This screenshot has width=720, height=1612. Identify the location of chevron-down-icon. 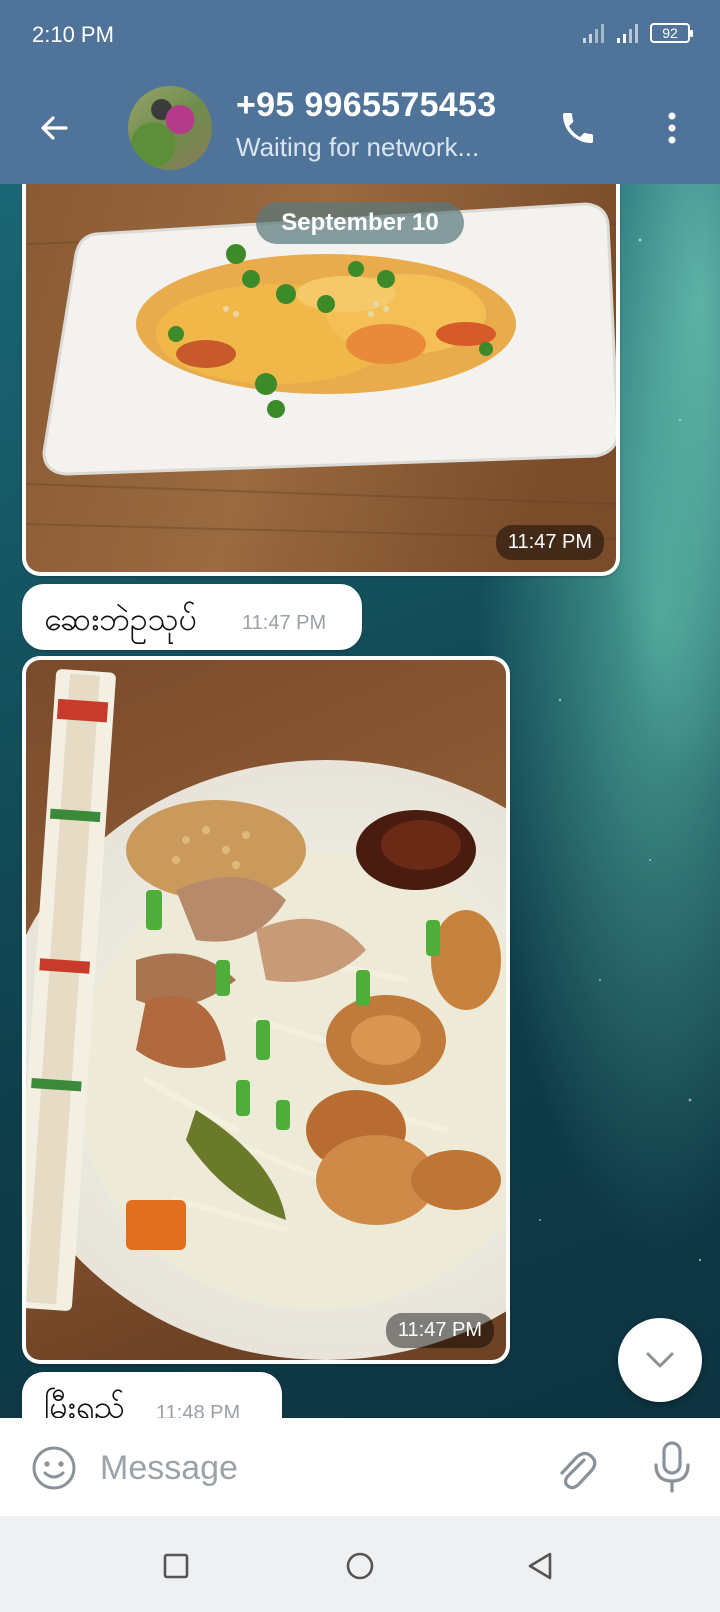
(660, 1360).